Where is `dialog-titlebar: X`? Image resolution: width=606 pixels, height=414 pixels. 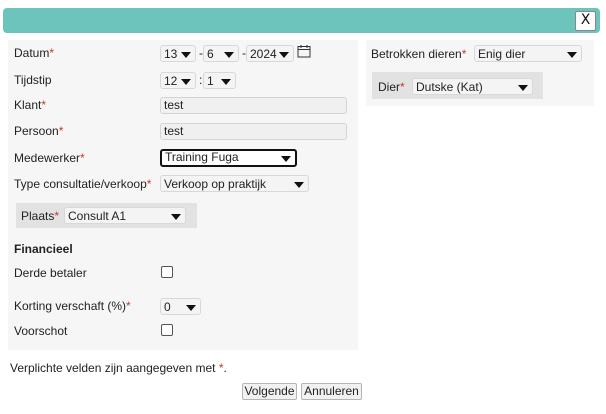 dialog-titlebar: X is located at coordinates (301, 20).